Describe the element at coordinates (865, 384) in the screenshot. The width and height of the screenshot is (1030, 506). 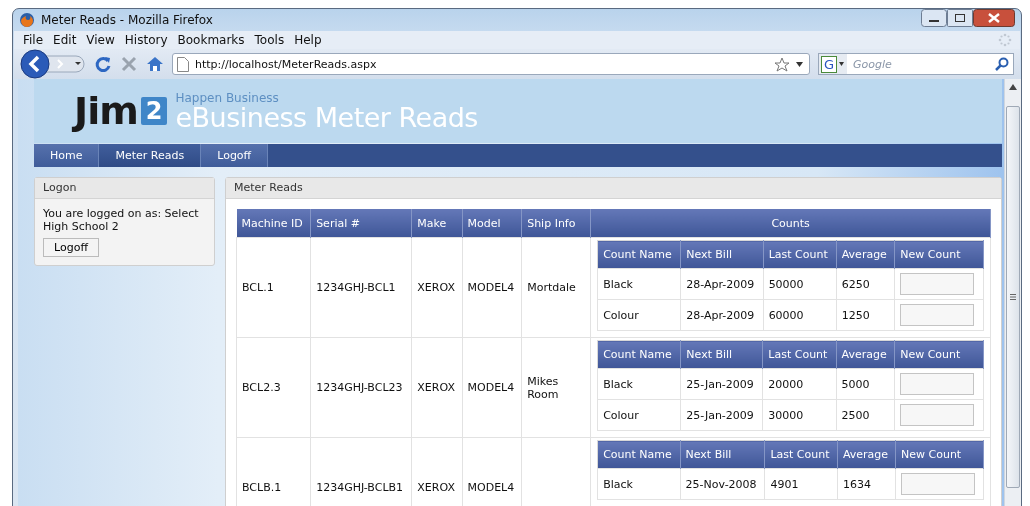
I see `table-cell: 5000` at that location.